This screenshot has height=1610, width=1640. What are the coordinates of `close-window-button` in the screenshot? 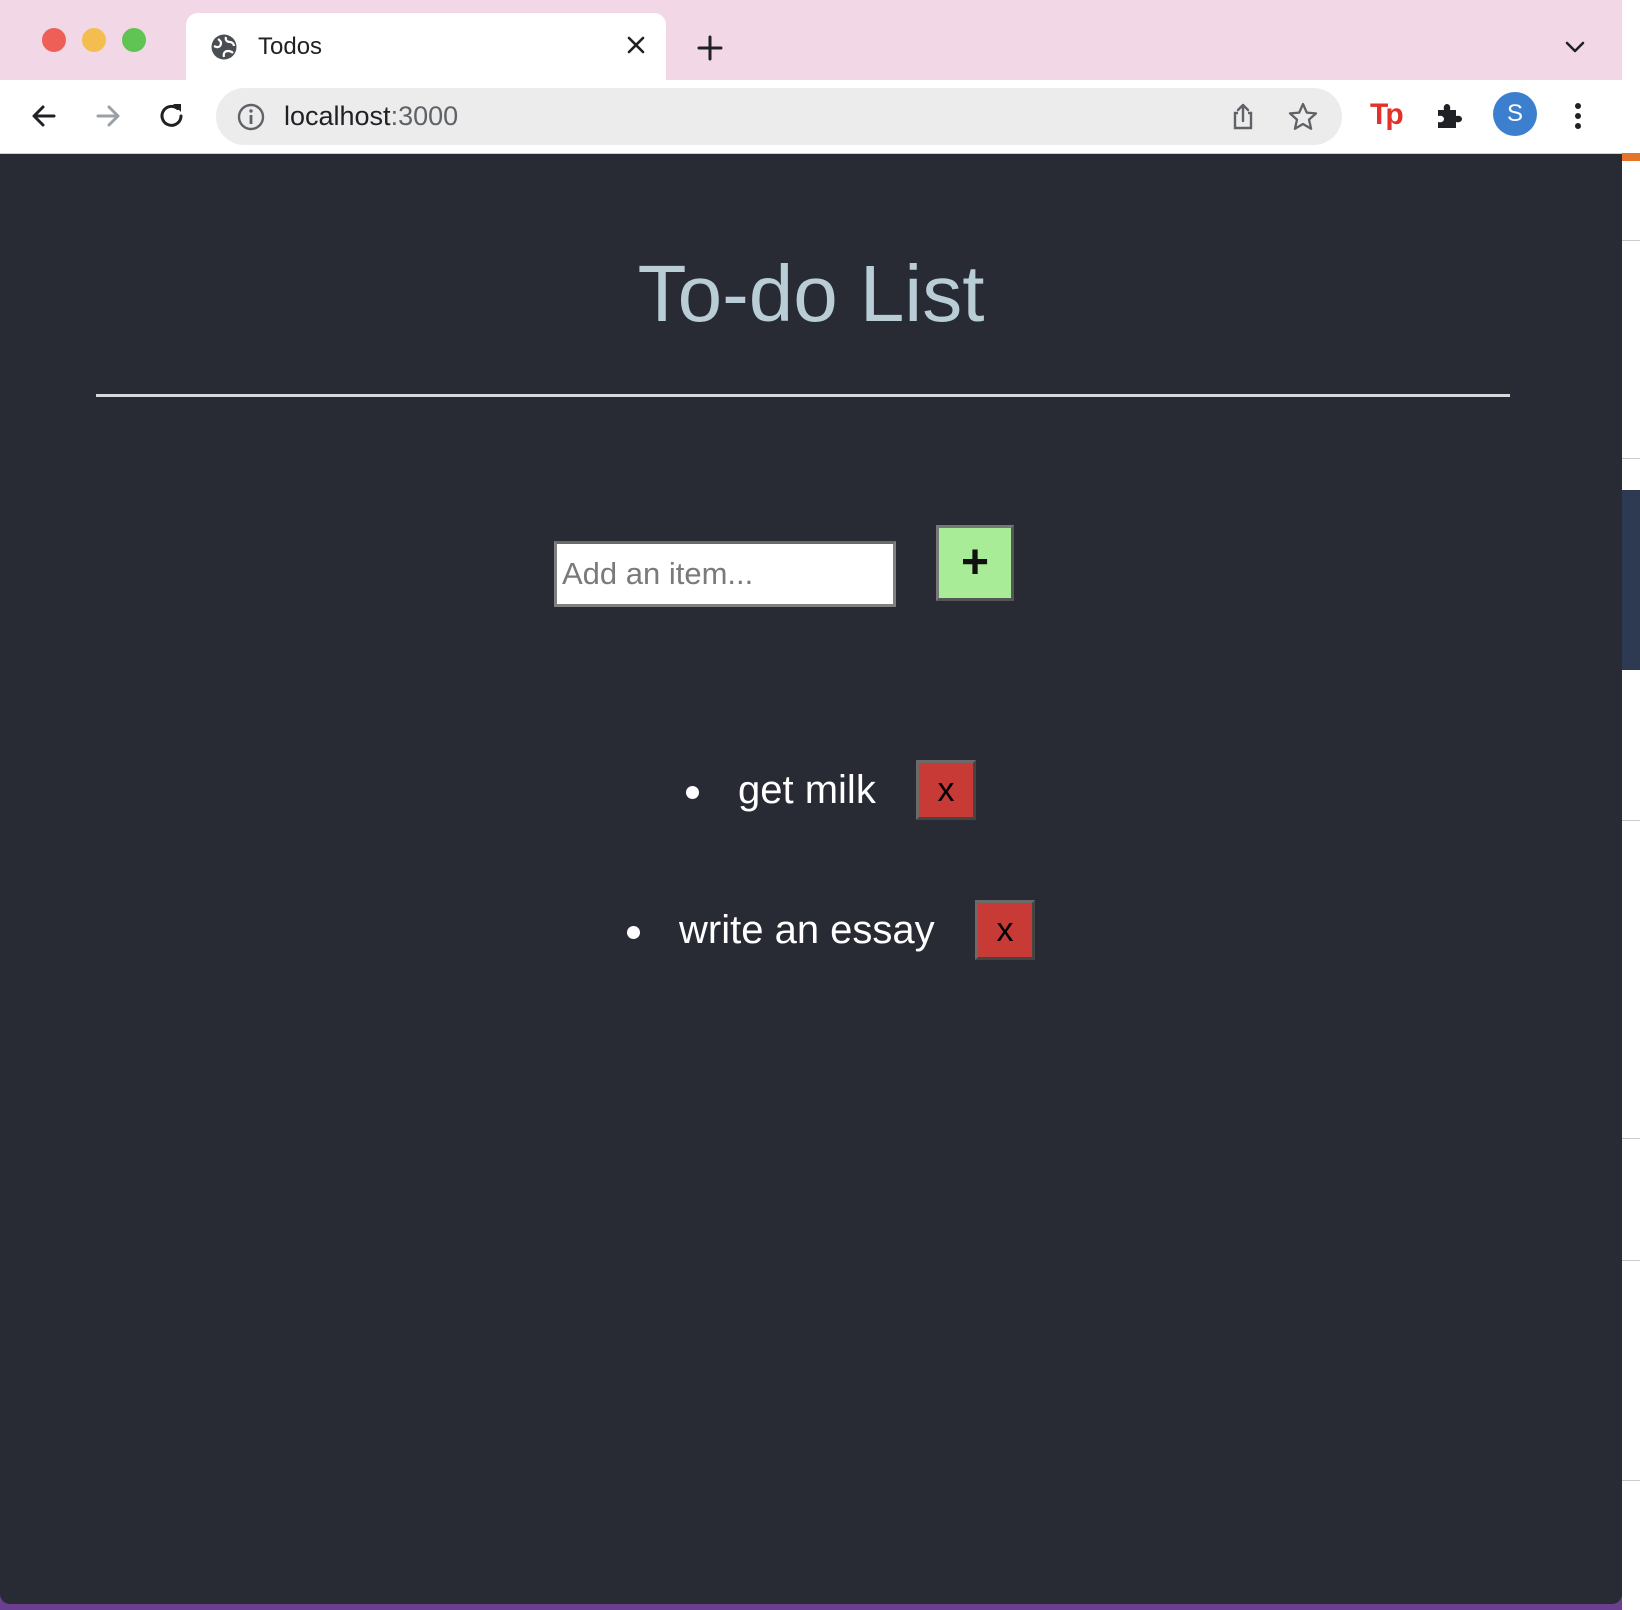 It's located at (54, 40).